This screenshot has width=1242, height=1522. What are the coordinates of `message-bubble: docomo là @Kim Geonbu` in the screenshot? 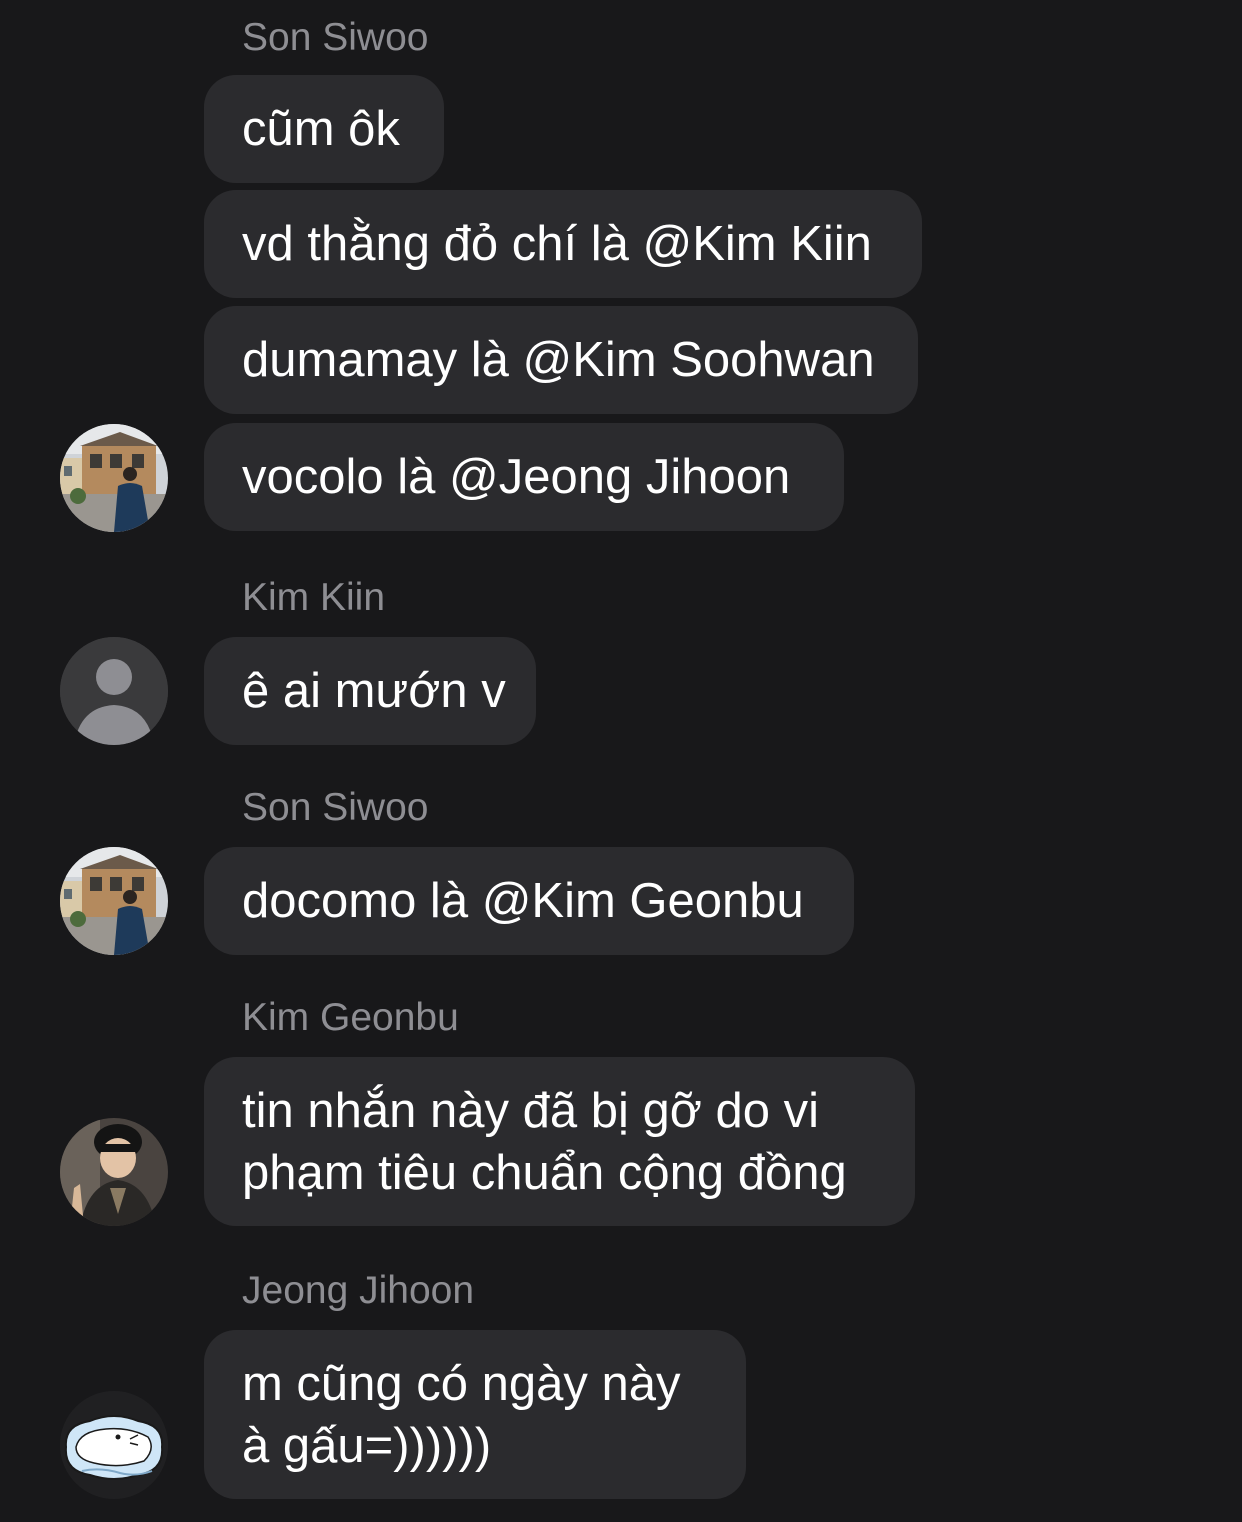 It's located at (529, 901).